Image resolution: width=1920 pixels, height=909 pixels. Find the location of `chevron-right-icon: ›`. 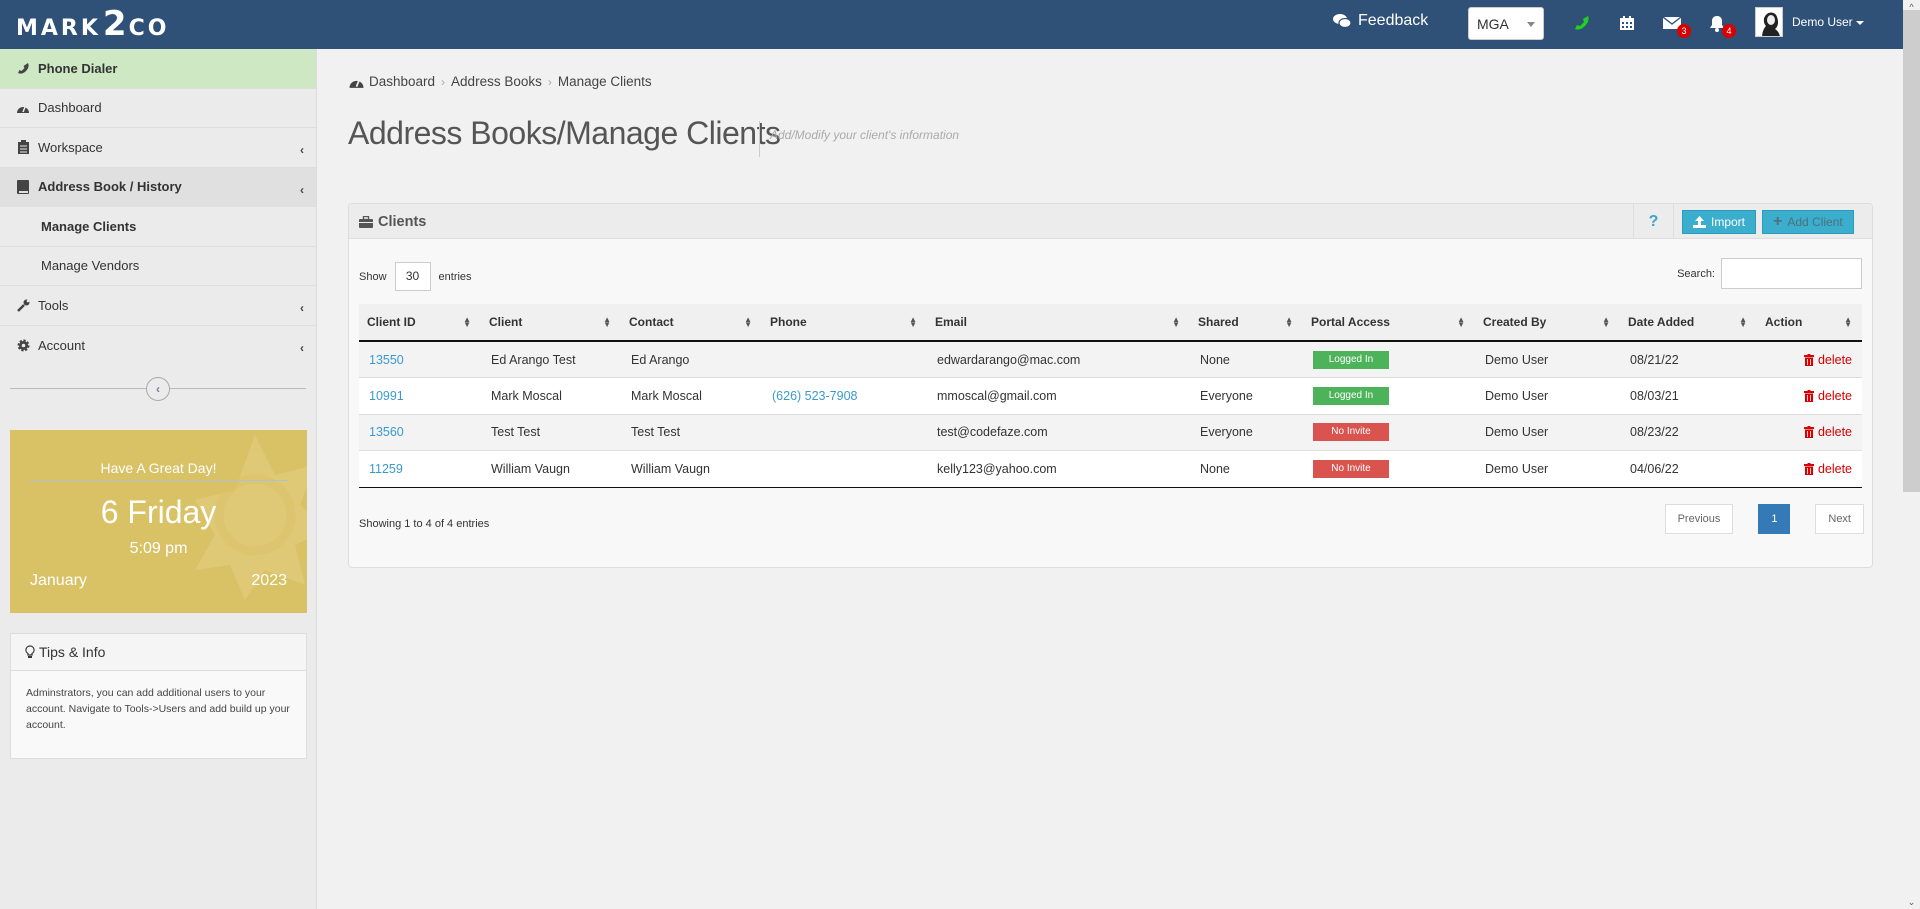

chevron-right-icon: › is located at coordinates (549, 81).